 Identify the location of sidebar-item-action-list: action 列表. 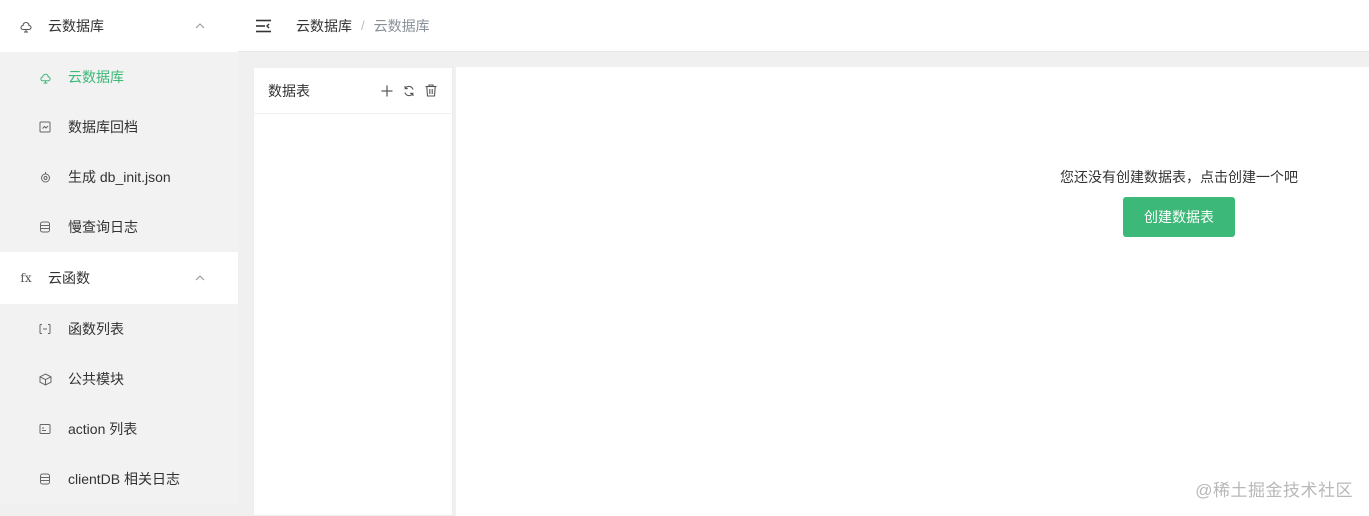
(119, 429).